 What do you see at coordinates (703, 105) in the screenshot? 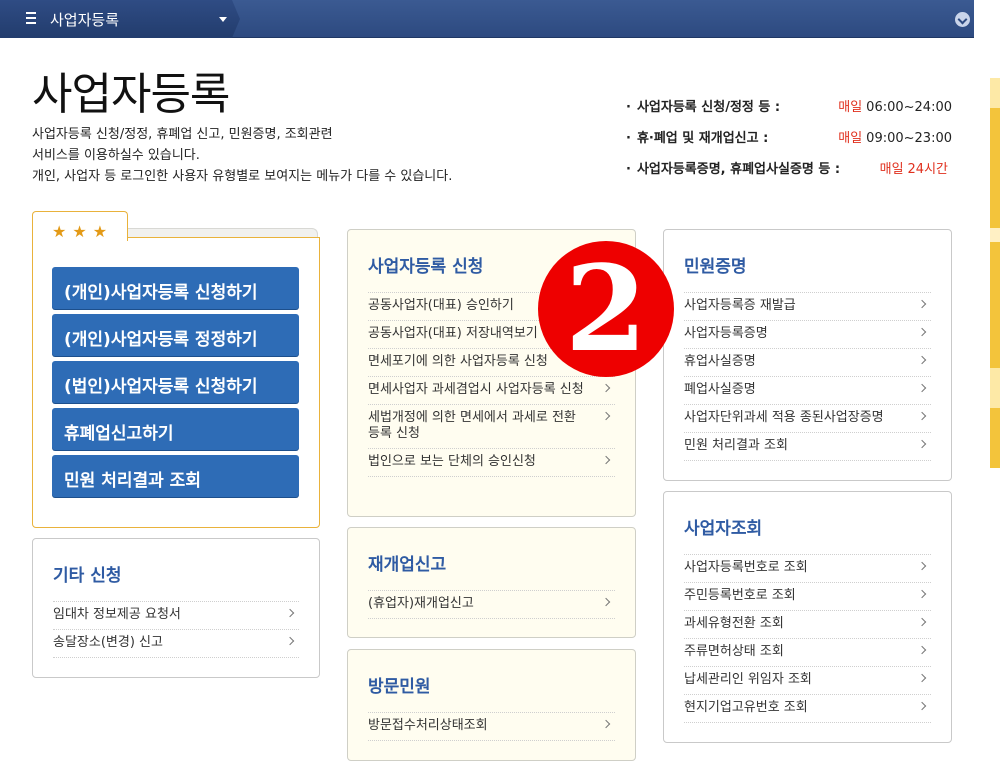
I see `hours-label: 사업자등록 신청/정정 등 :` at bounding box center [703, 105].